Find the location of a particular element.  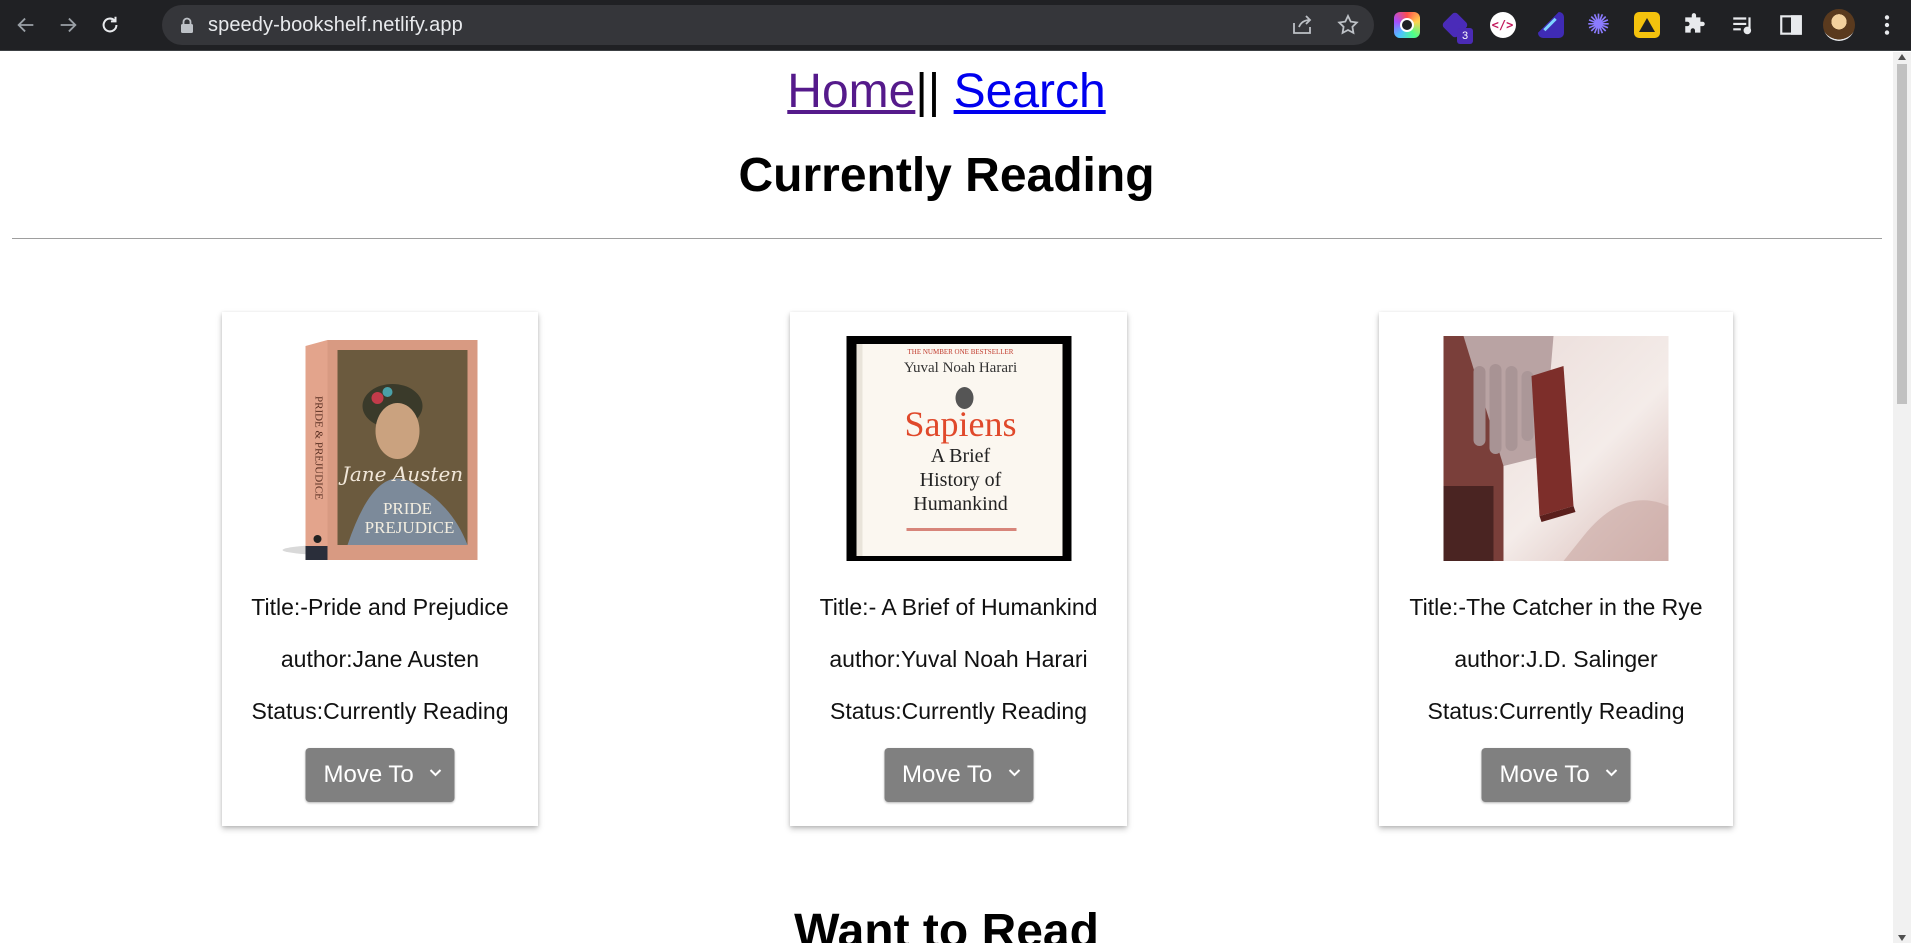

svg-text: Sapiens is located at coordinates (960, 424).